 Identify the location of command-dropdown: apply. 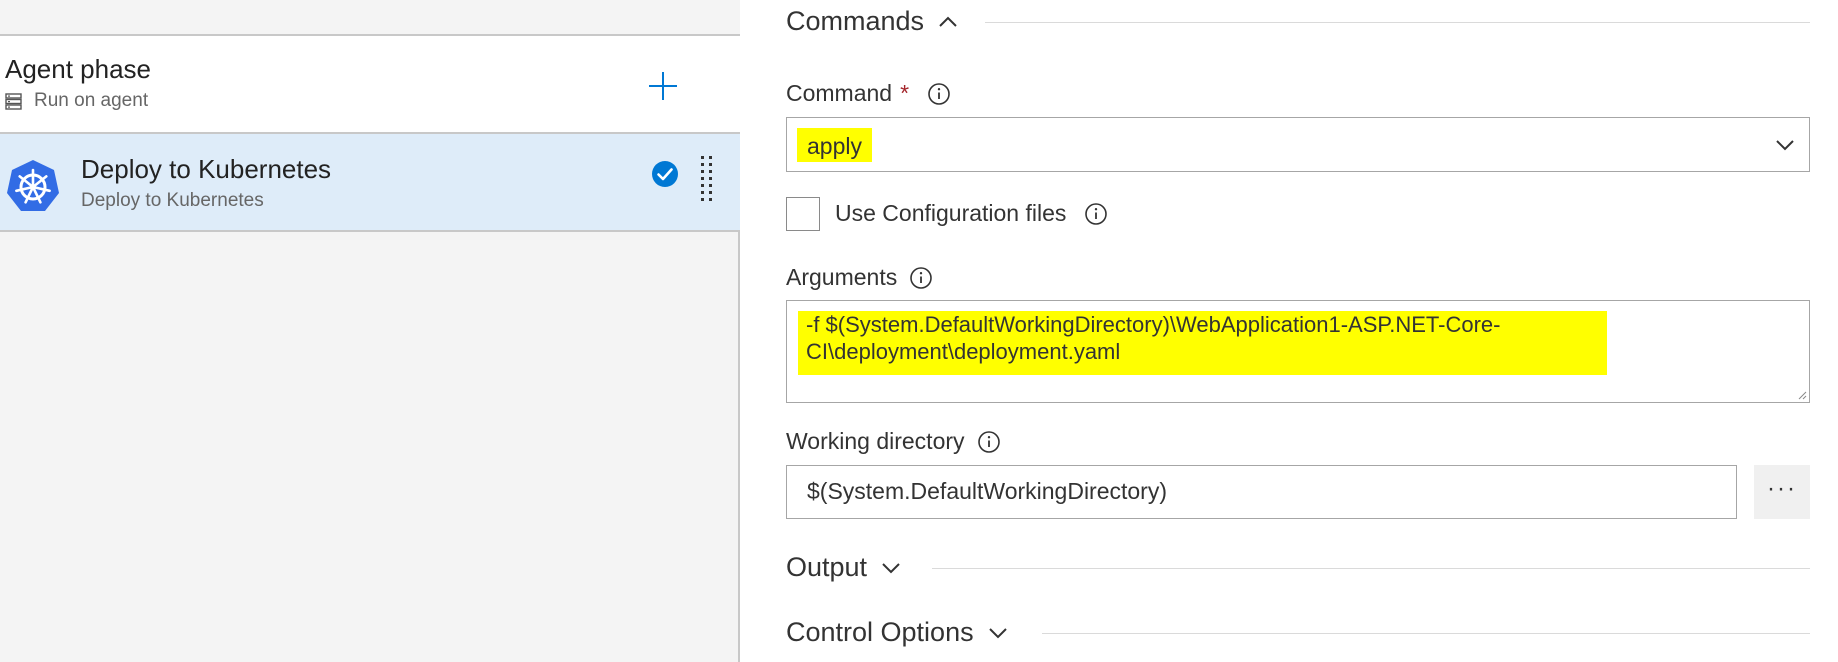
(1298, 144).